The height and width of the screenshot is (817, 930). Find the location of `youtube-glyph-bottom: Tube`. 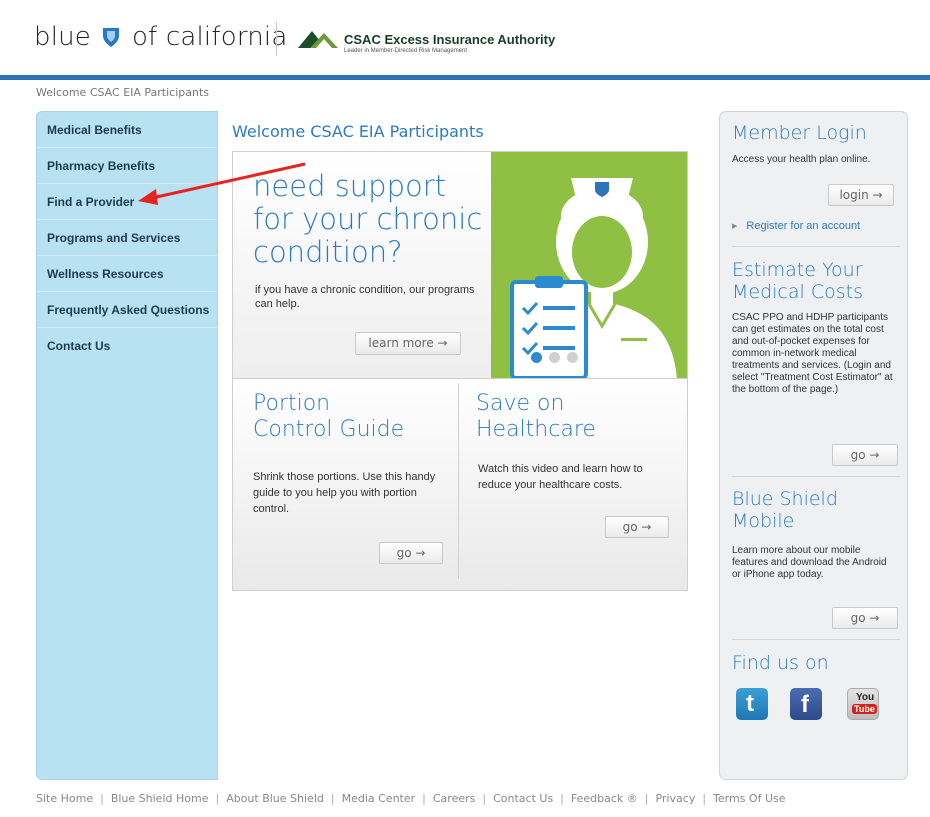

youtube-glyph-bottom: Tube is located at coordinates (864, 709).